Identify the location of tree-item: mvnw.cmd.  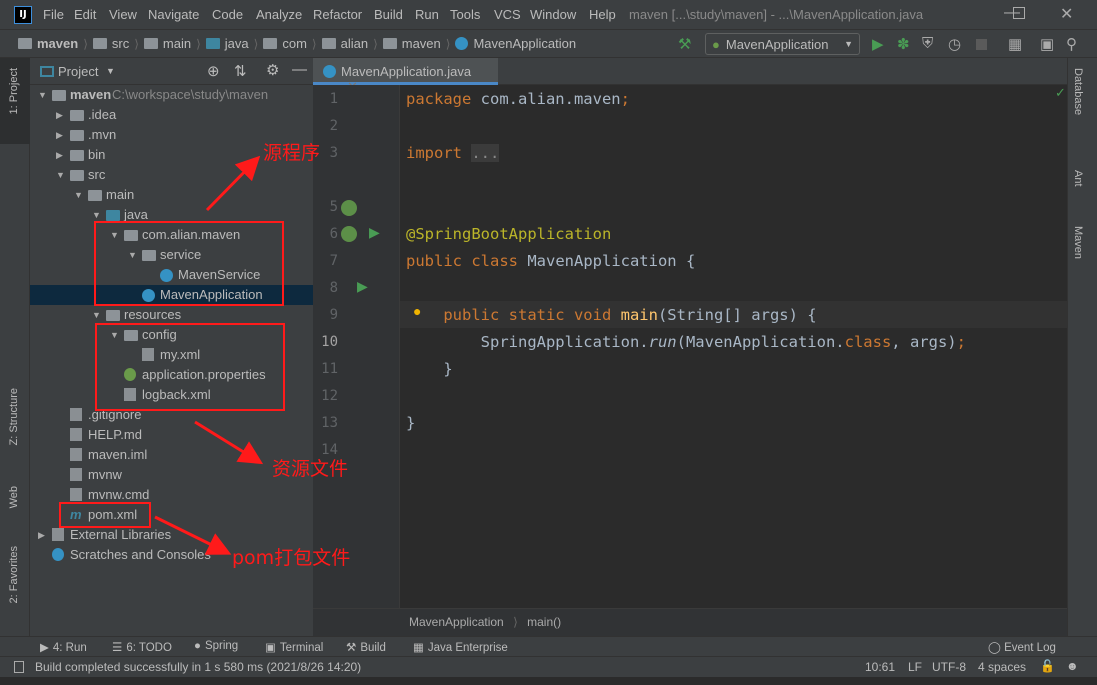
(171, 495).